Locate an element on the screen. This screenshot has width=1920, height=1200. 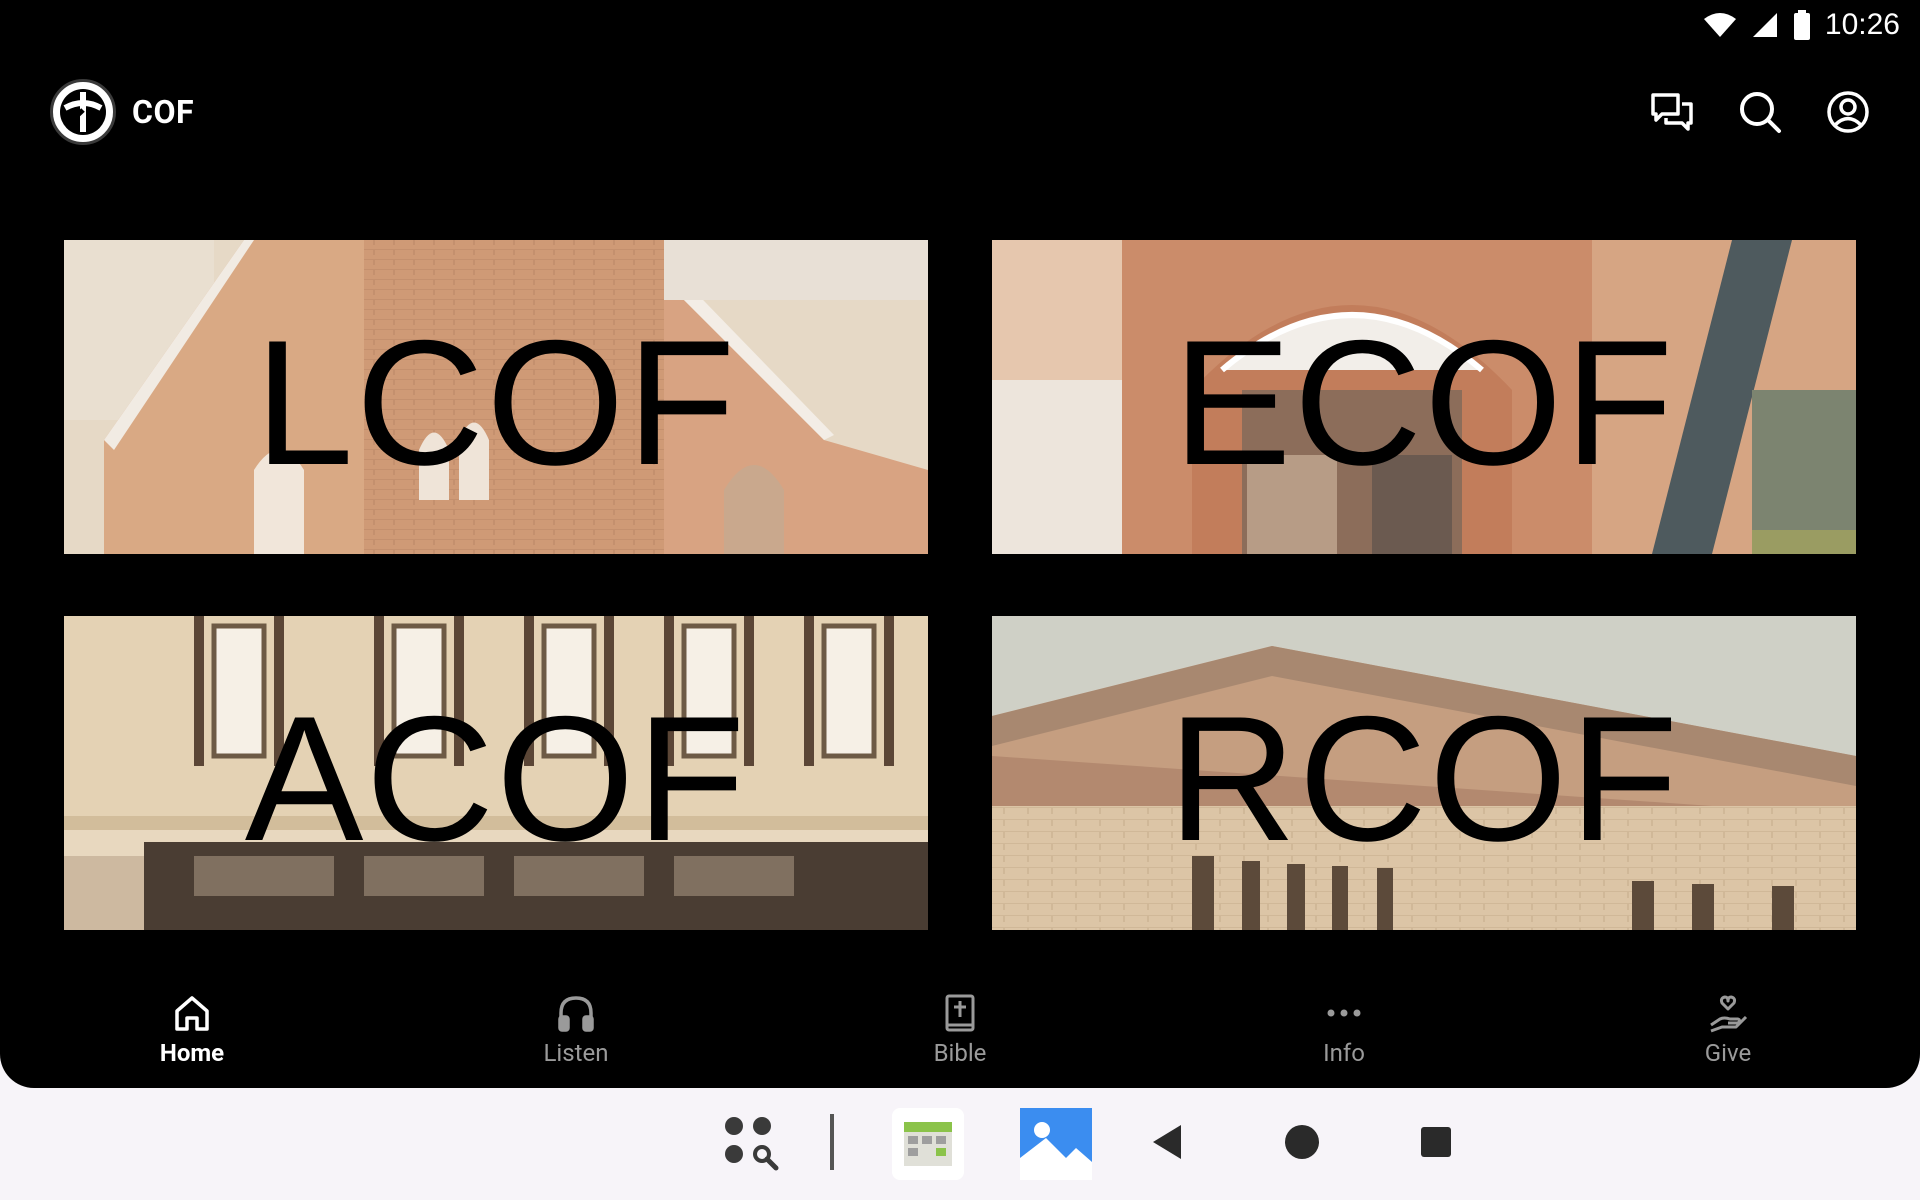
nav-label: Bible is located at coordinates (960, 1053).